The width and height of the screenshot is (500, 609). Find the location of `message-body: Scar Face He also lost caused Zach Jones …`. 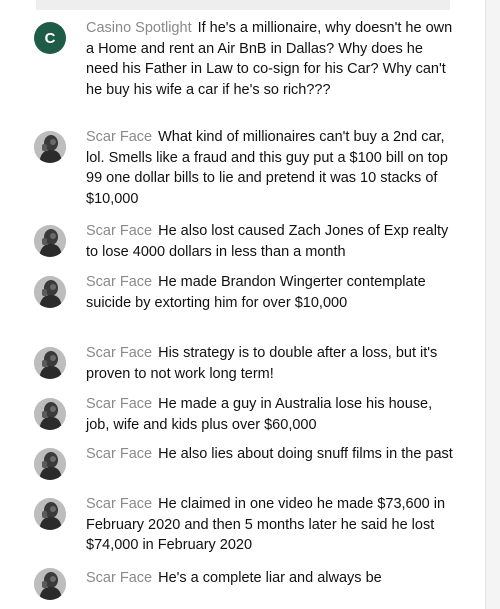

message-body: Scar Face He also lost caused Zach Jones … is located at coordinates (271, 241).